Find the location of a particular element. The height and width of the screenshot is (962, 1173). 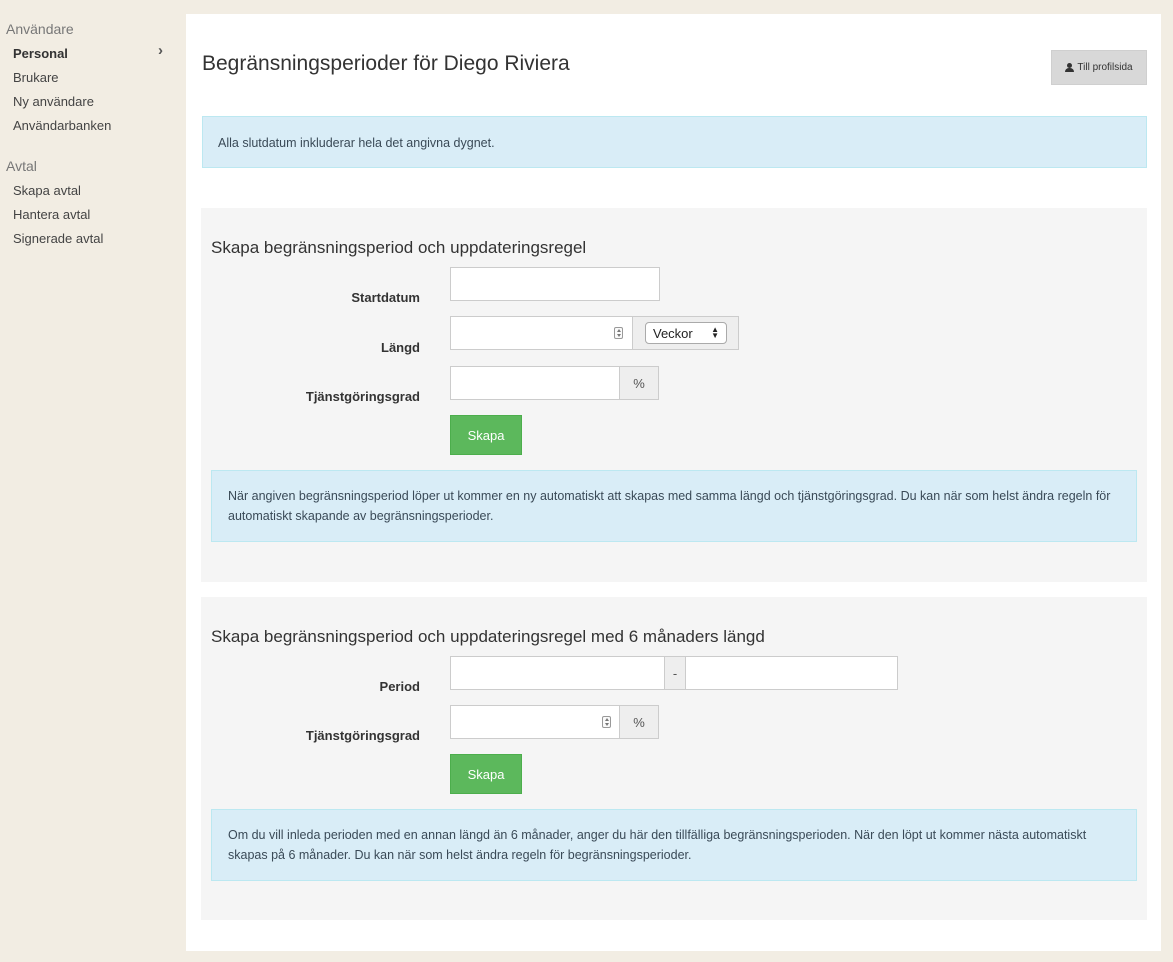

unit-select-value: Veckor is located at coordinates (673, 333).